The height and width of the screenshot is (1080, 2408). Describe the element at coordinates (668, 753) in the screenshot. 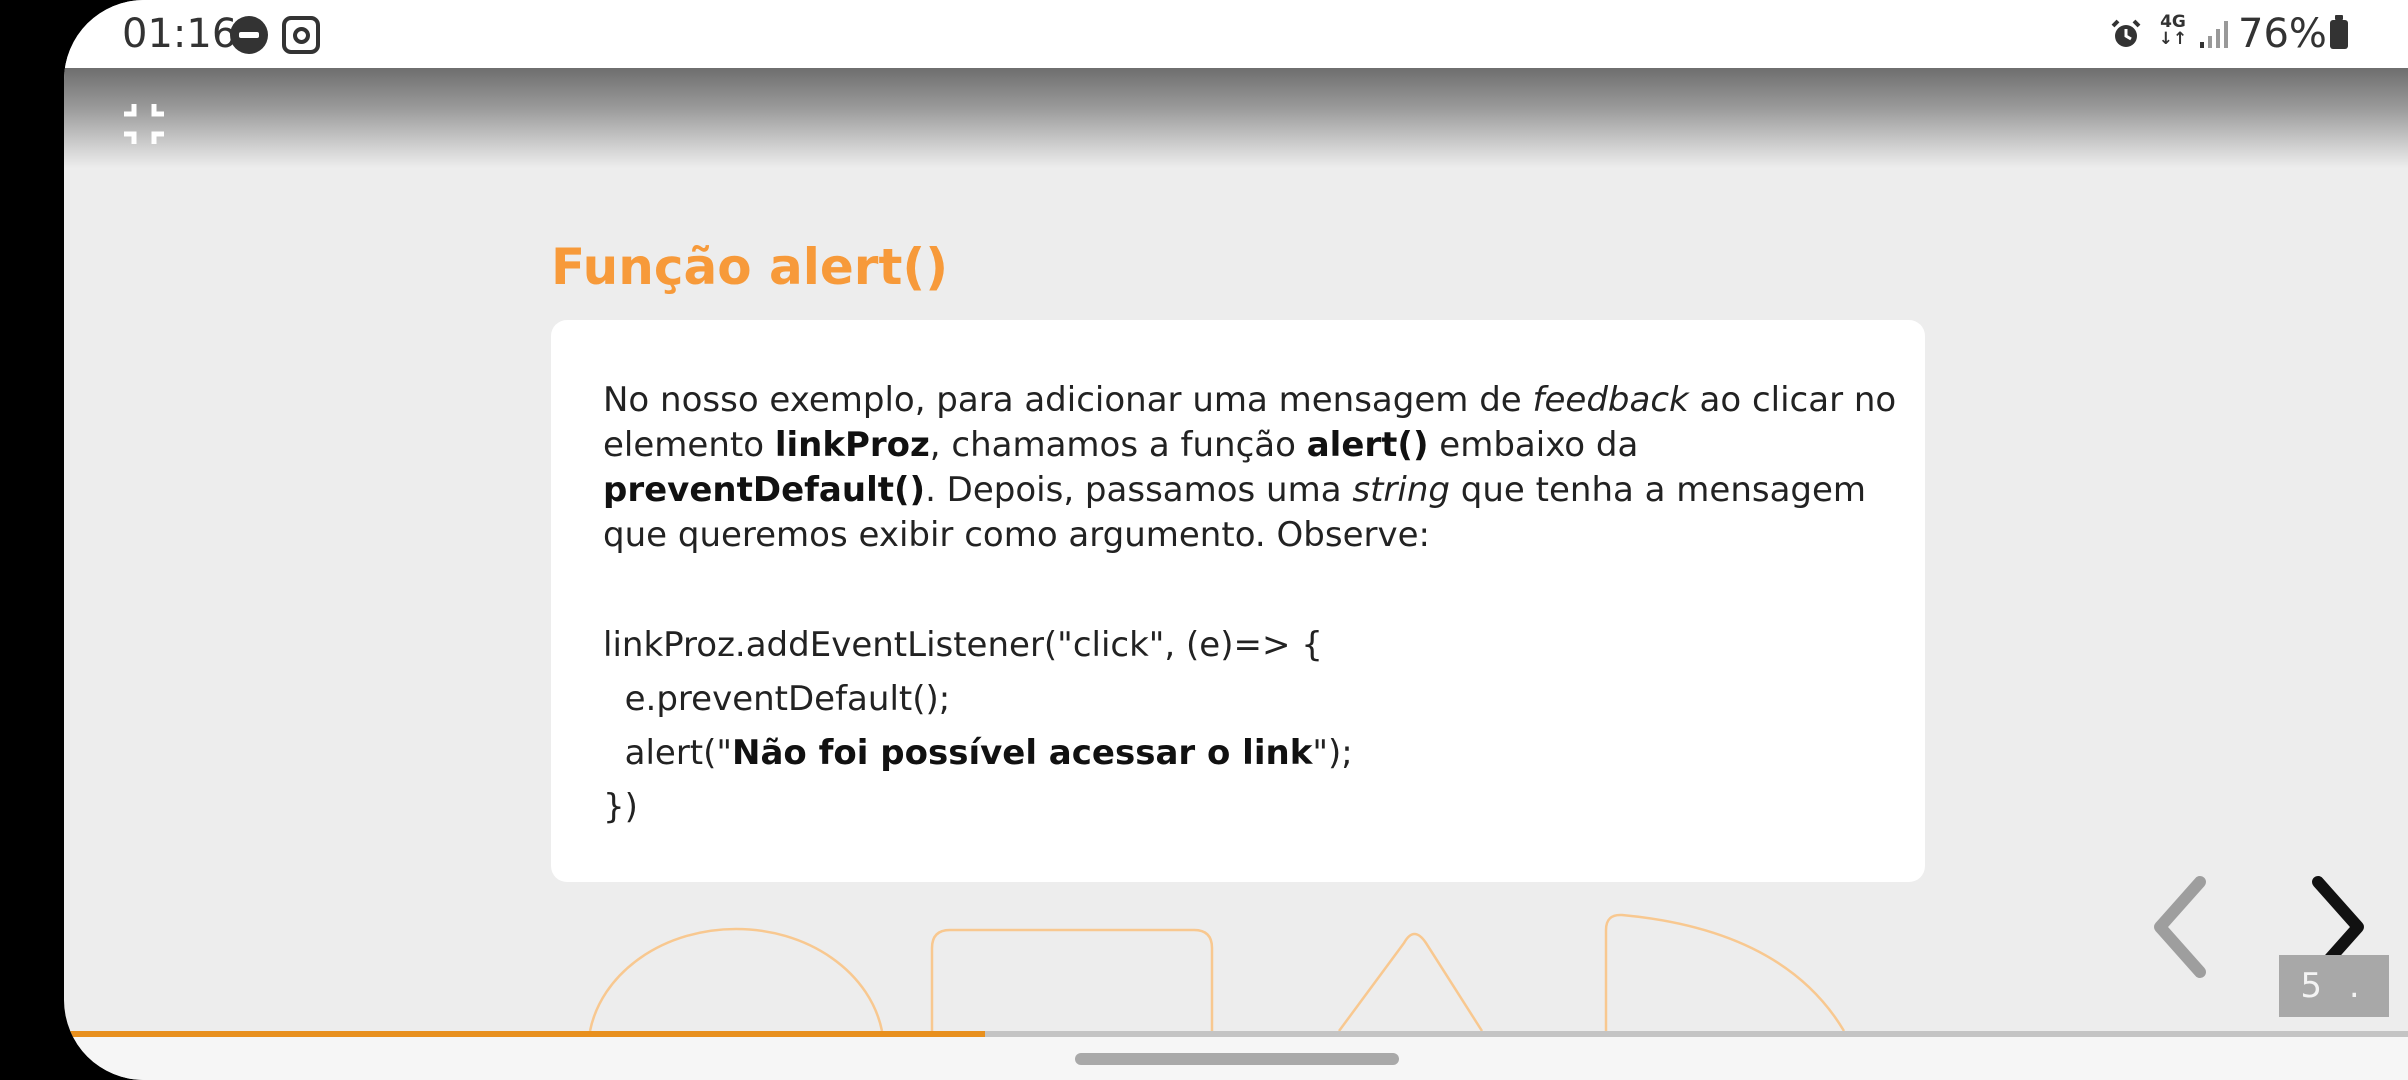

I see `code-text: alert("` at that location.